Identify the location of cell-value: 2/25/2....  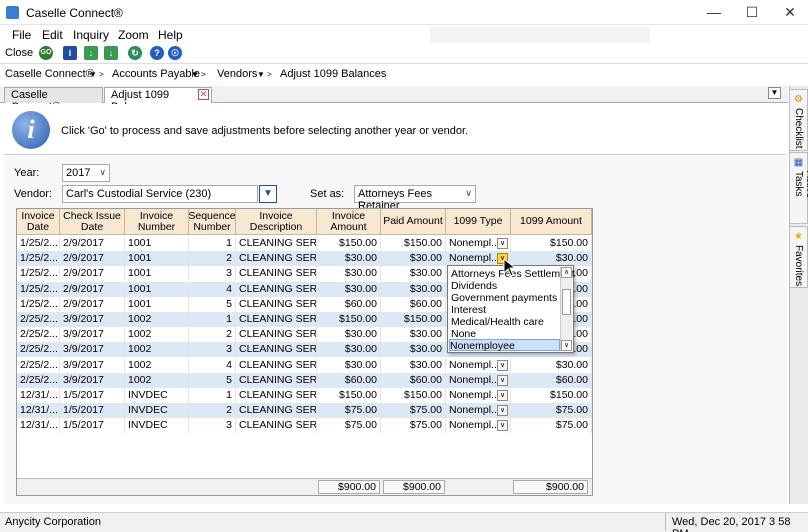
(39, 334).